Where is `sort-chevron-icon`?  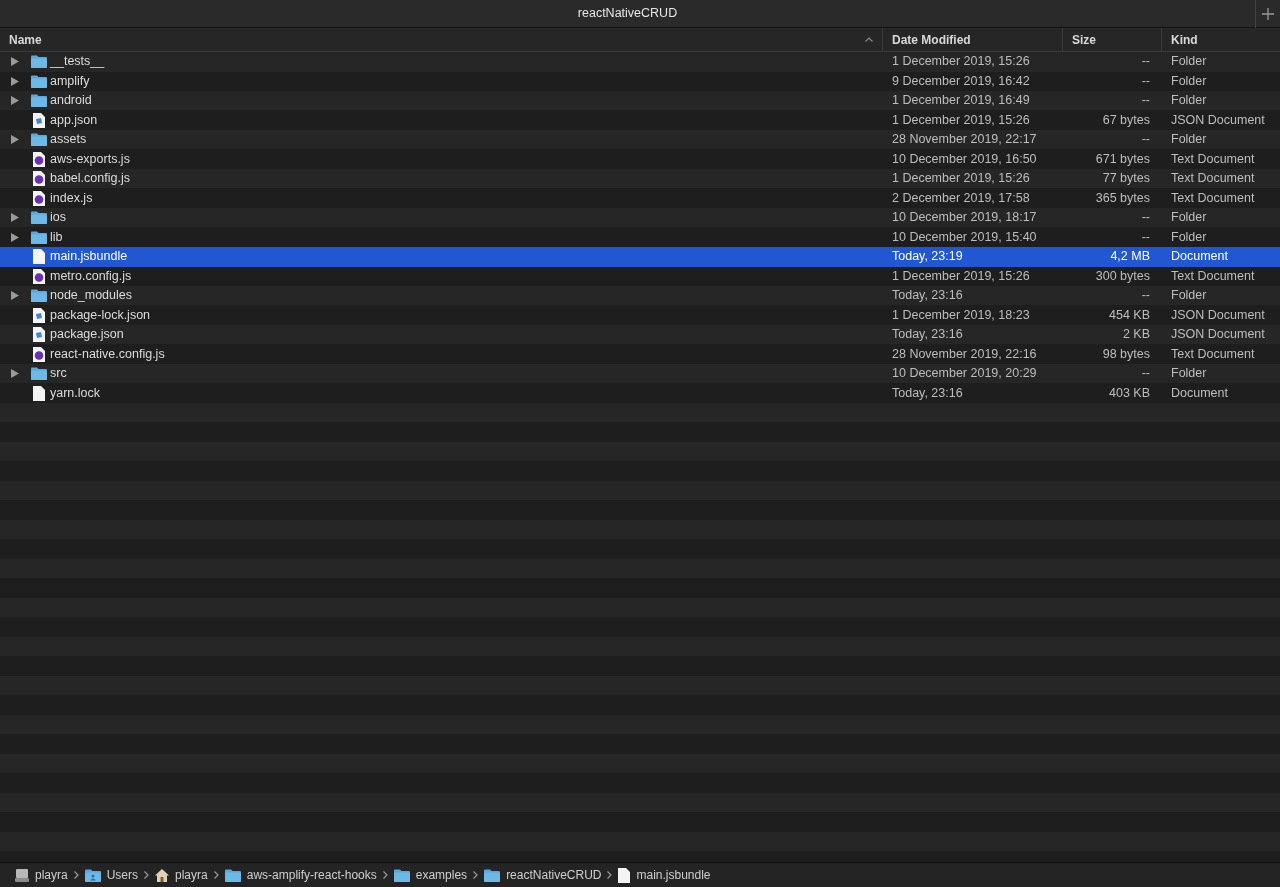
sort-chevron-icon is located at coordinates (869, 39).